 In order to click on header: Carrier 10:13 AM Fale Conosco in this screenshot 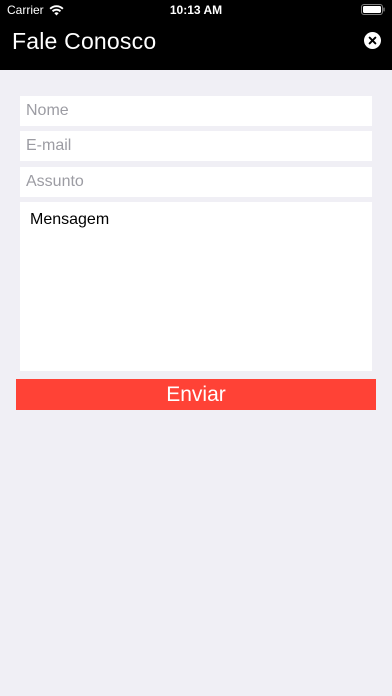, I will do `click(196, 35)`.